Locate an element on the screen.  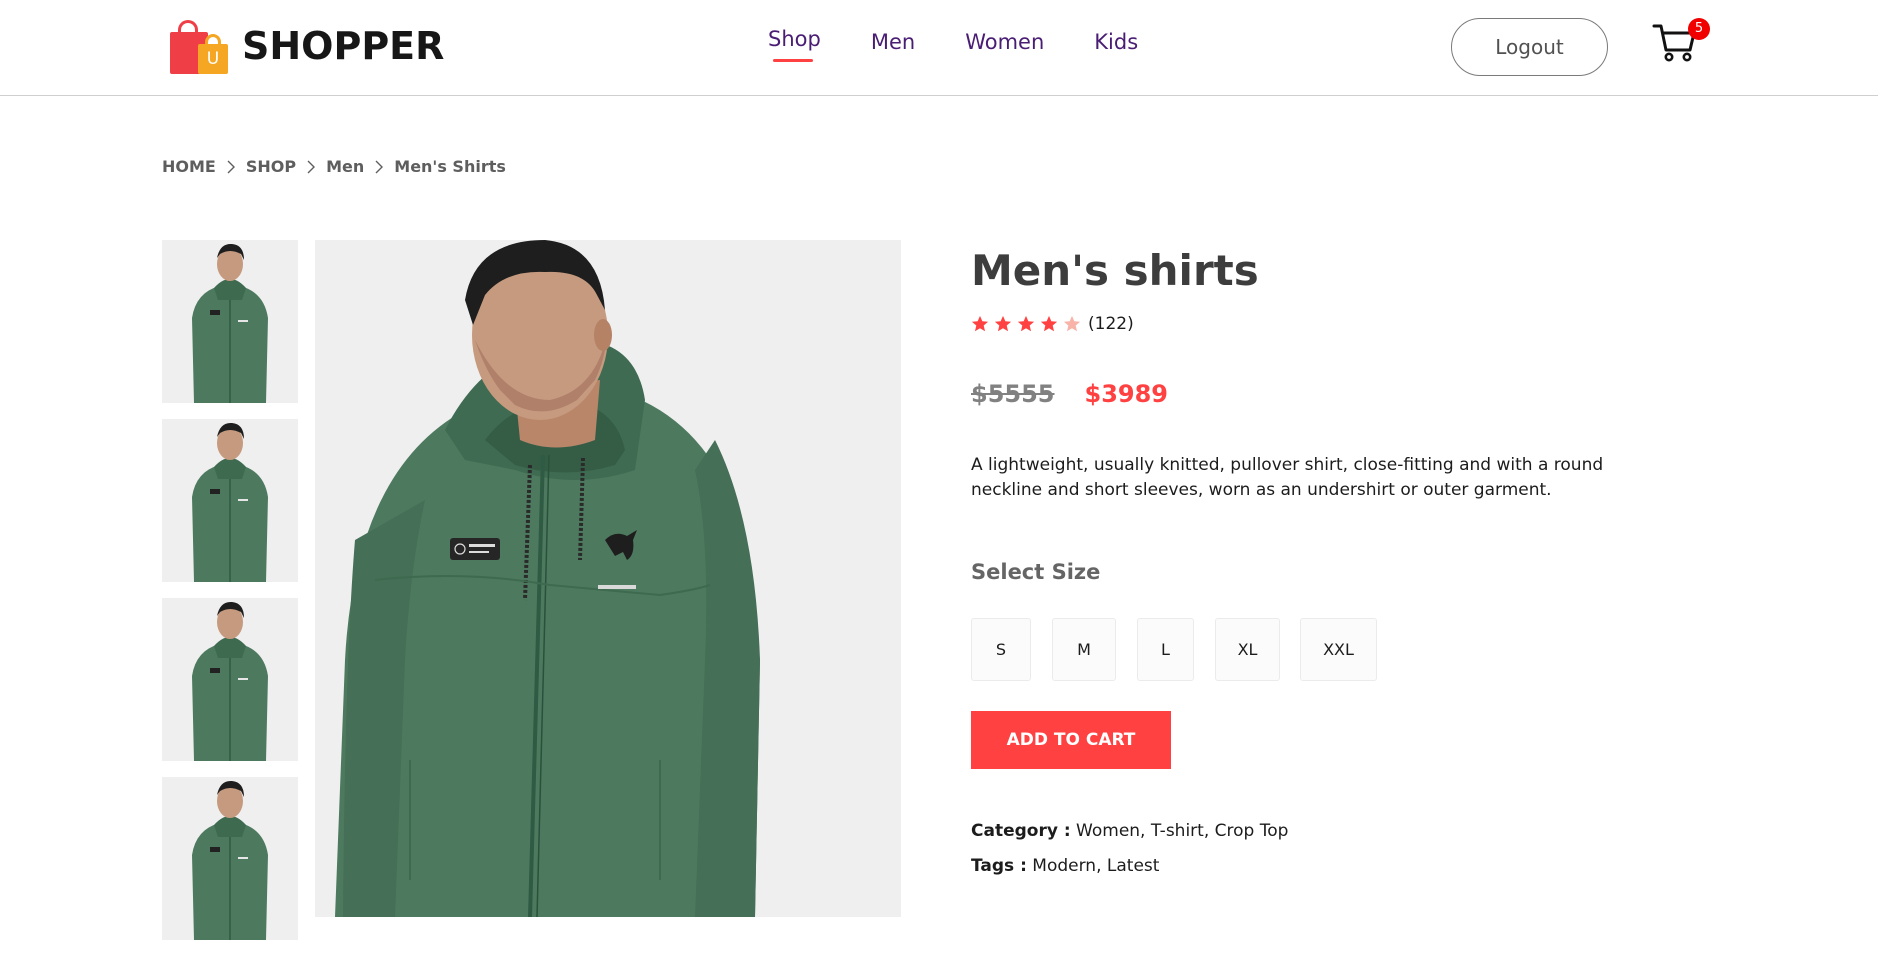
nav-item-label: Kids is located at coordinates (1116, 42).